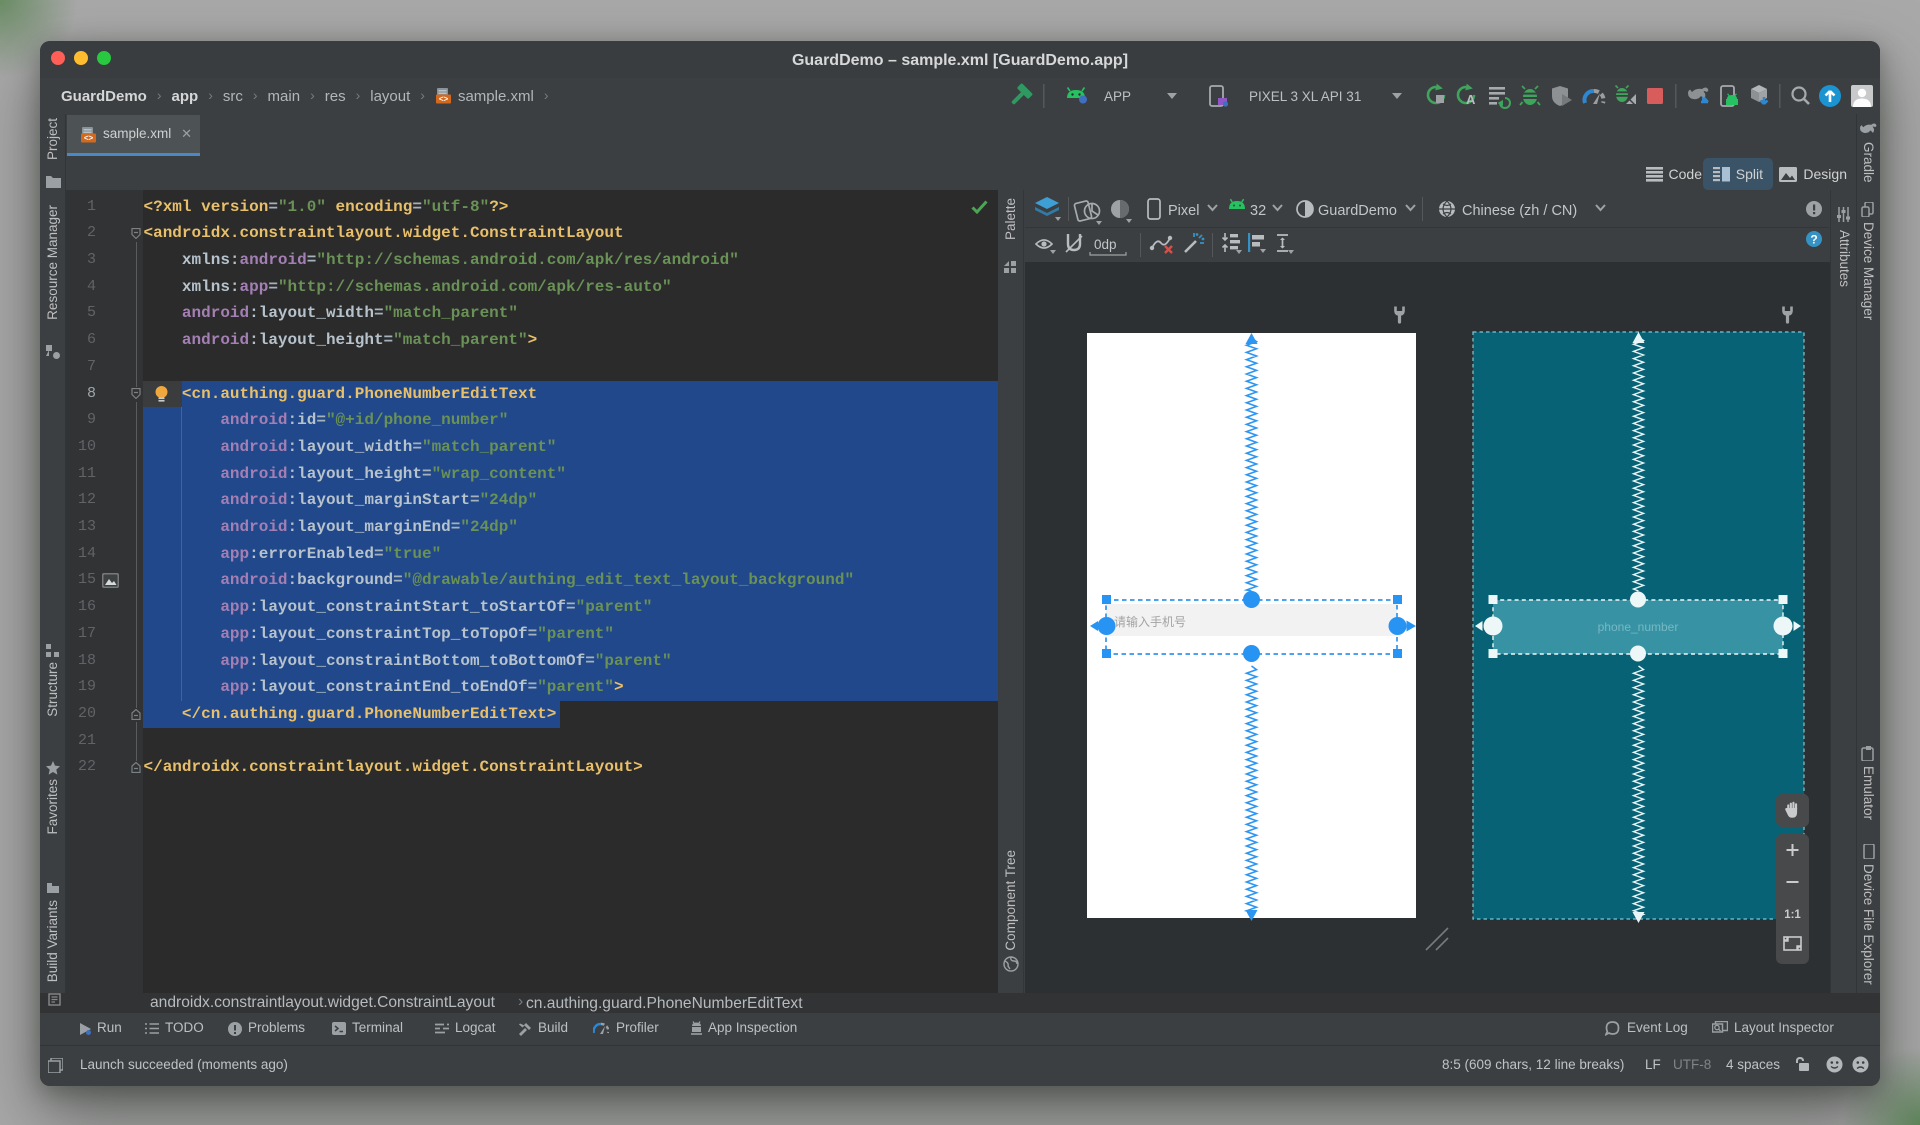 The width and height of the screenshot is (1920, 1125). I want to click on svg-text: Chinese (zh / CN), so click(1519, 211).